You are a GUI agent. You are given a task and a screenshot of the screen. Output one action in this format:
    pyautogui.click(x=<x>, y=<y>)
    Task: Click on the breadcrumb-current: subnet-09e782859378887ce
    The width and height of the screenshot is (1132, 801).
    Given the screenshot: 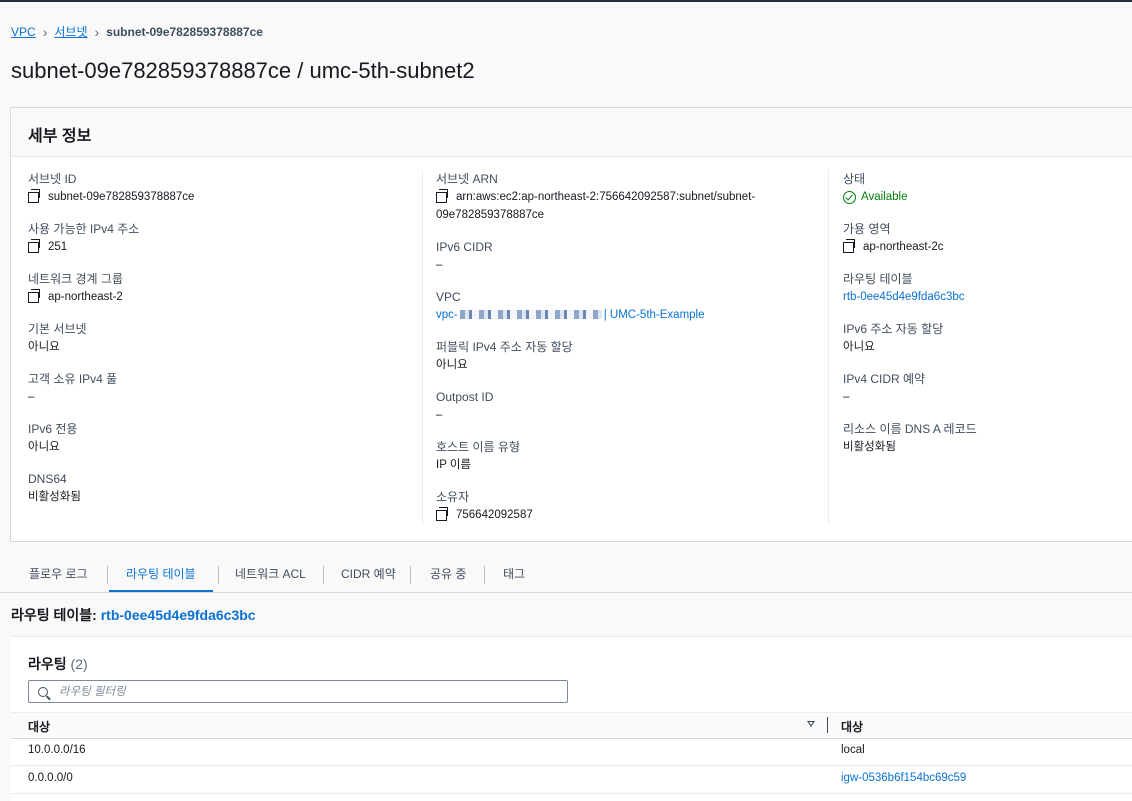 What is the action you would take?
    pyautogui.click(x=184, y=31)
    